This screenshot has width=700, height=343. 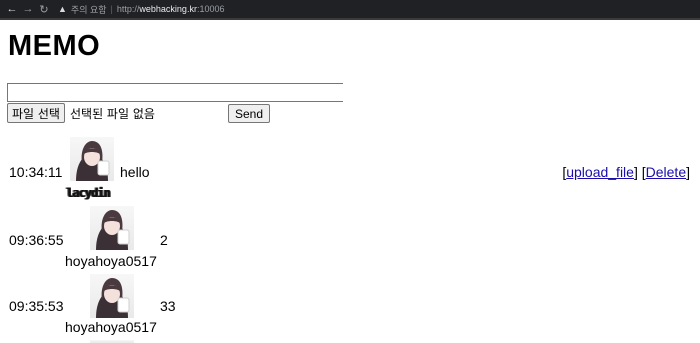 I want to click on file-status: 선택된 파일 없음, so click(x=112, y=113).